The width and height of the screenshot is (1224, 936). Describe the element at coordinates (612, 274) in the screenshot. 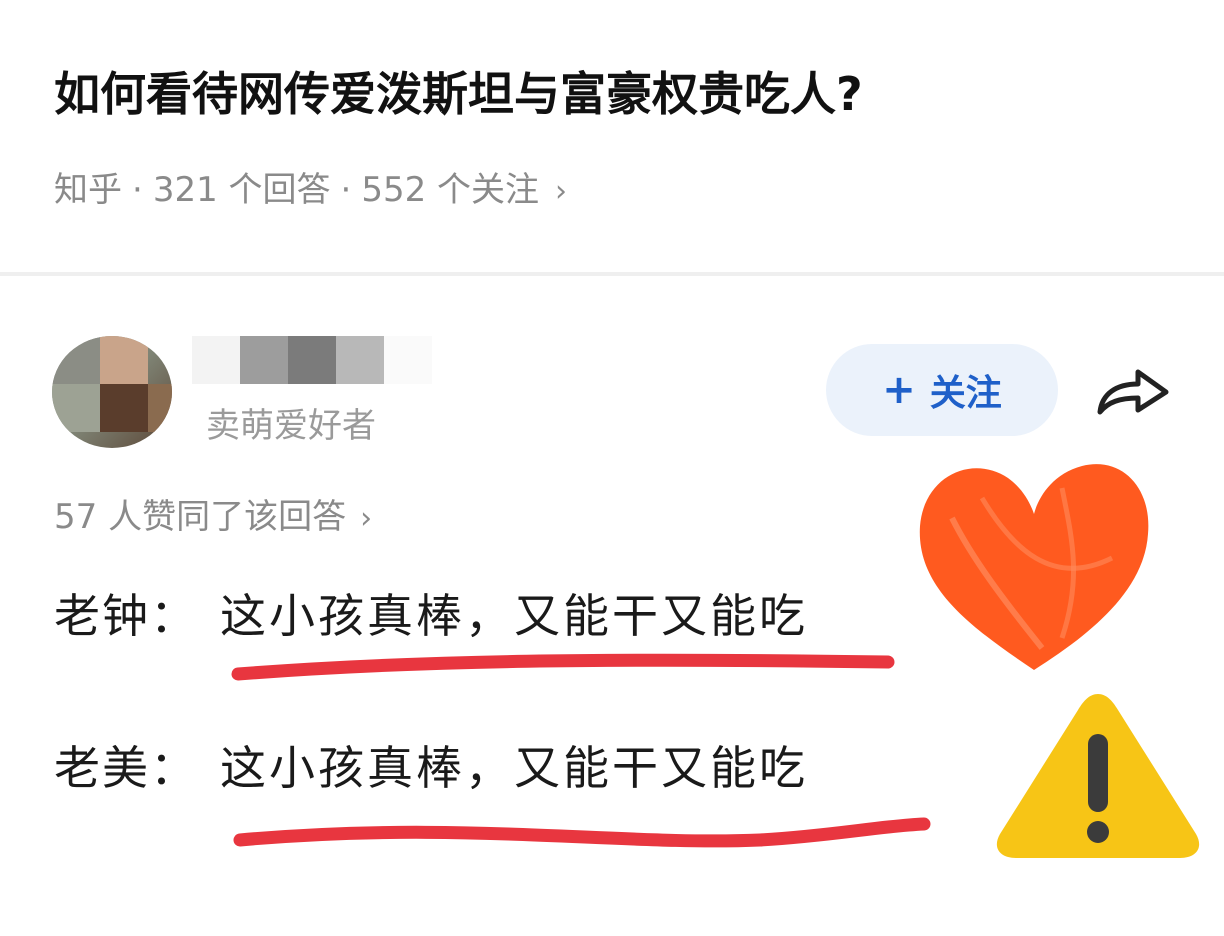

I see `section-divider` at that location.